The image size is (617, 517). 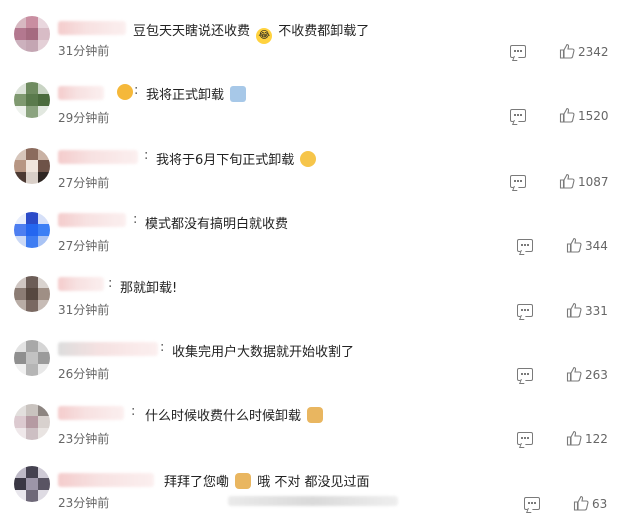 I want to click on comment-text-part1: 那就卸载!, so click(x=149, y=288).